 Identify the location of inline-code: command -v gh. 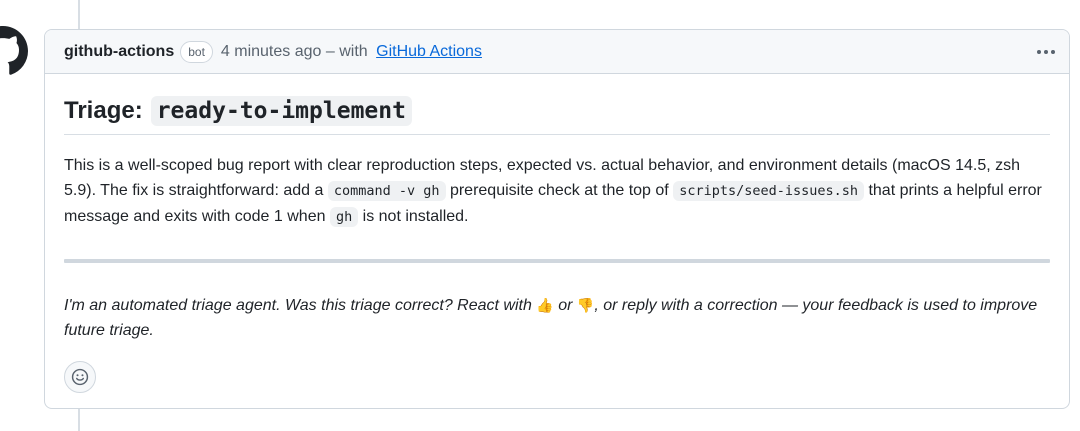
(386, 191).